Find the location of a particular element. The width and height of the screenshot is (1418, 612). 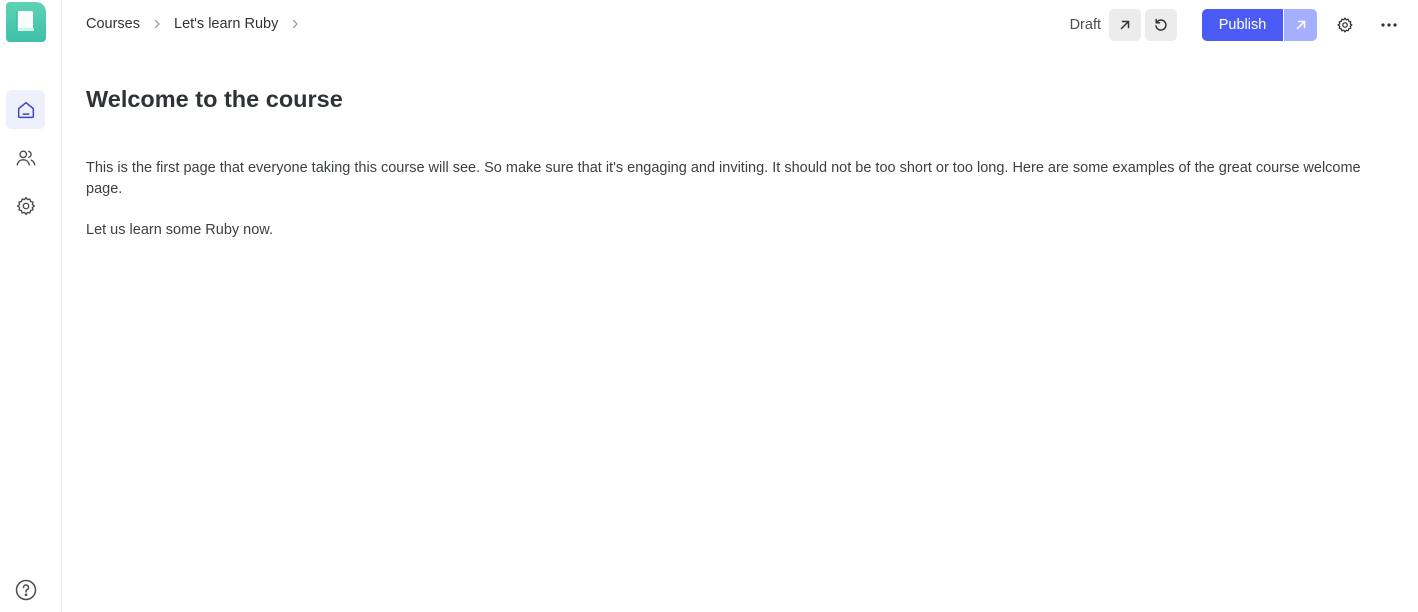

users-icon is located at coordinates (25, 157).